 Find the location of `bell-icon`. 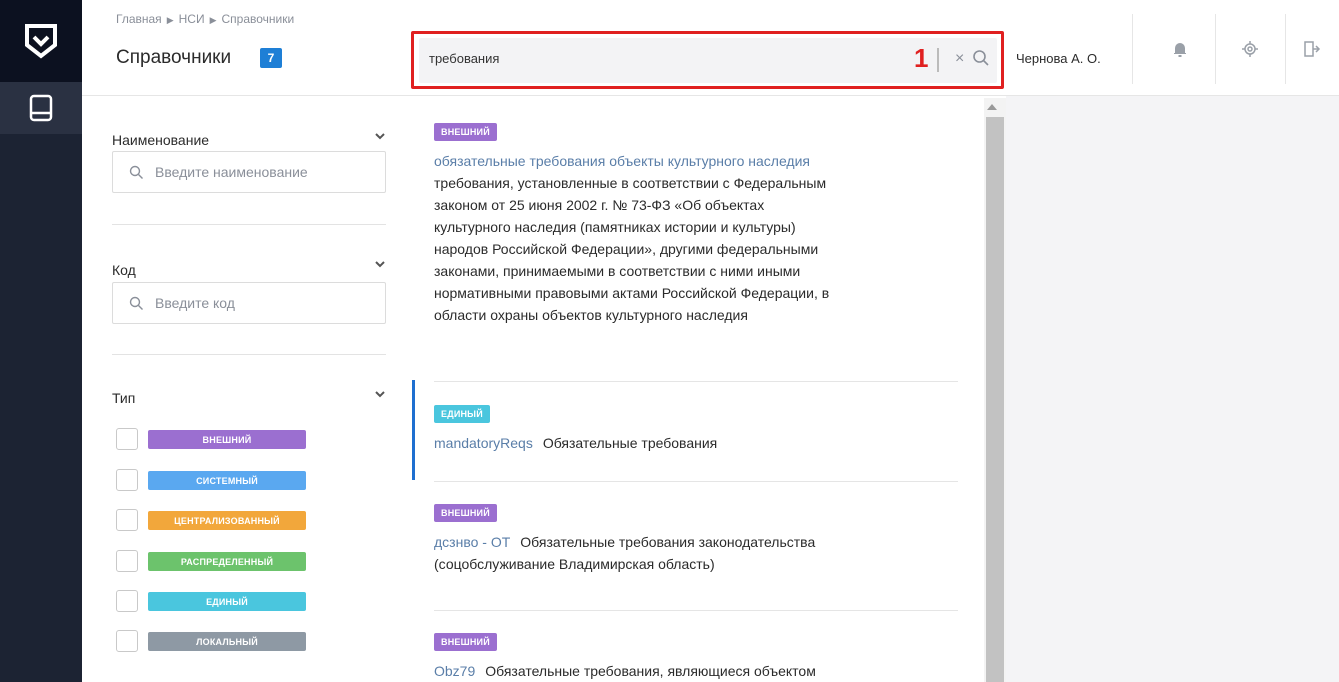

bell-icon is located at coordinates (1180, 50).